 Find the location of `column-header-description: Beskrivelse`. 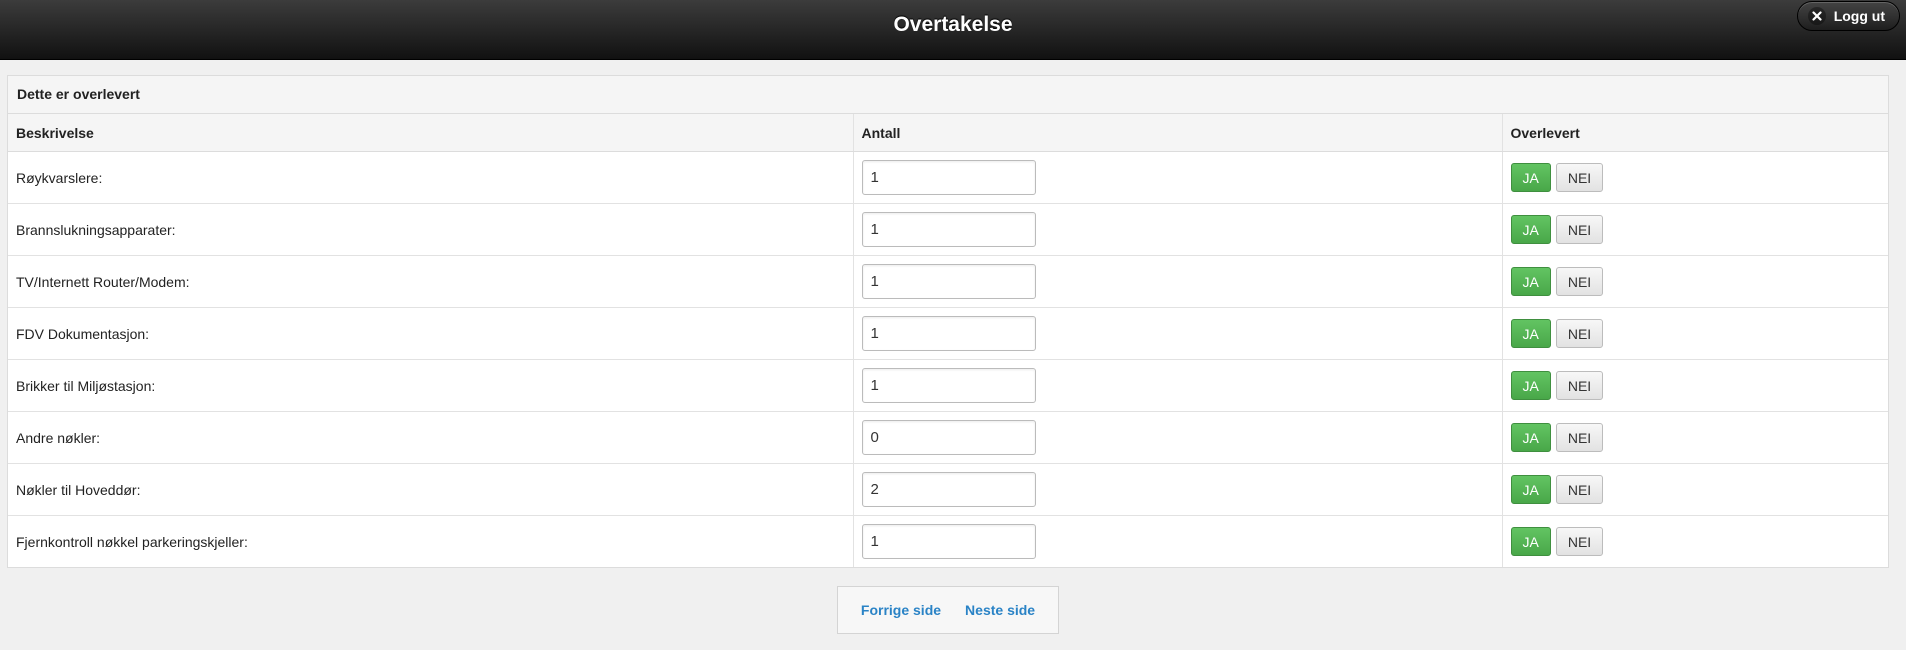

column-header-description: Beskrivelse is located at coordinates (430, 133).